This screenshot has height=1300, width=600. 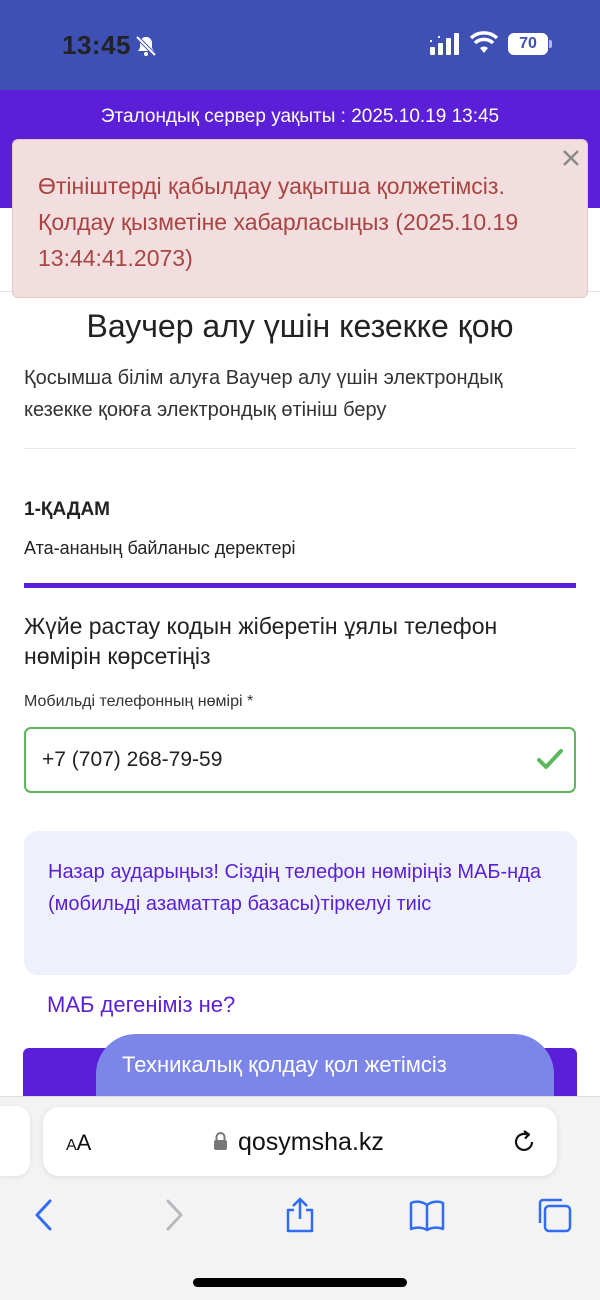 What do you see at coordinates (571, 158) in the screenshot?
I see `close-icon` at bounding box center [571, 158].